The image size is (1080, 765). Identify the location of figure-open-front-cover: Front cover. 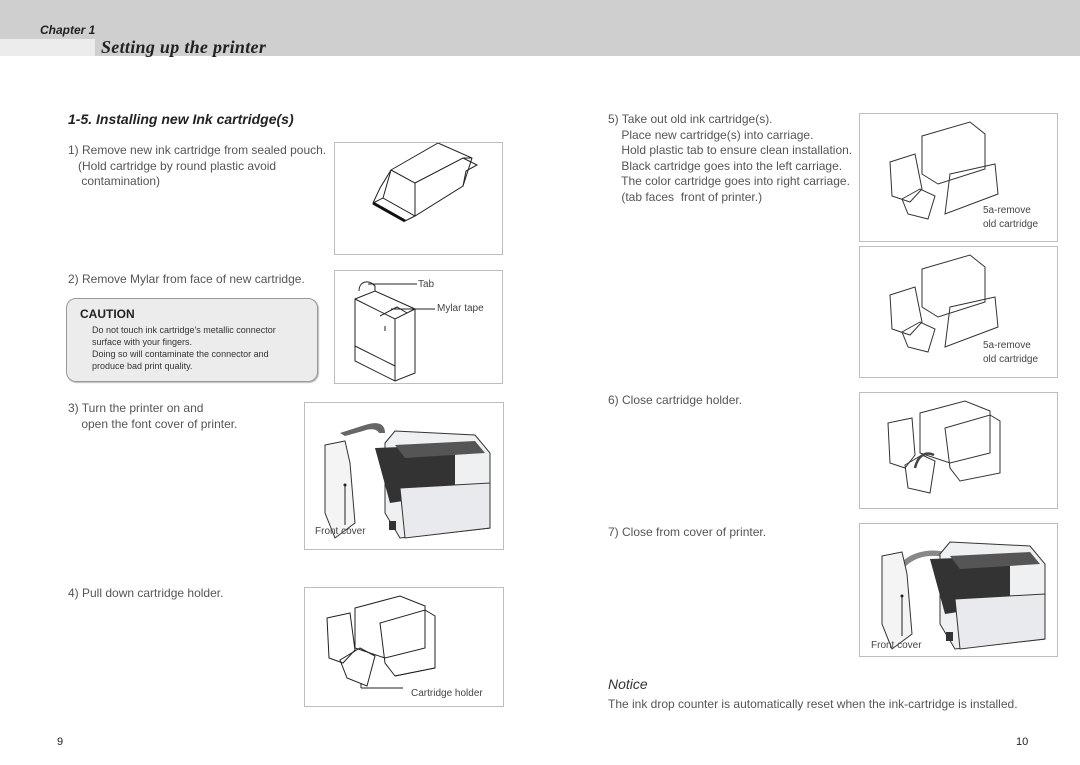
(404, 476).